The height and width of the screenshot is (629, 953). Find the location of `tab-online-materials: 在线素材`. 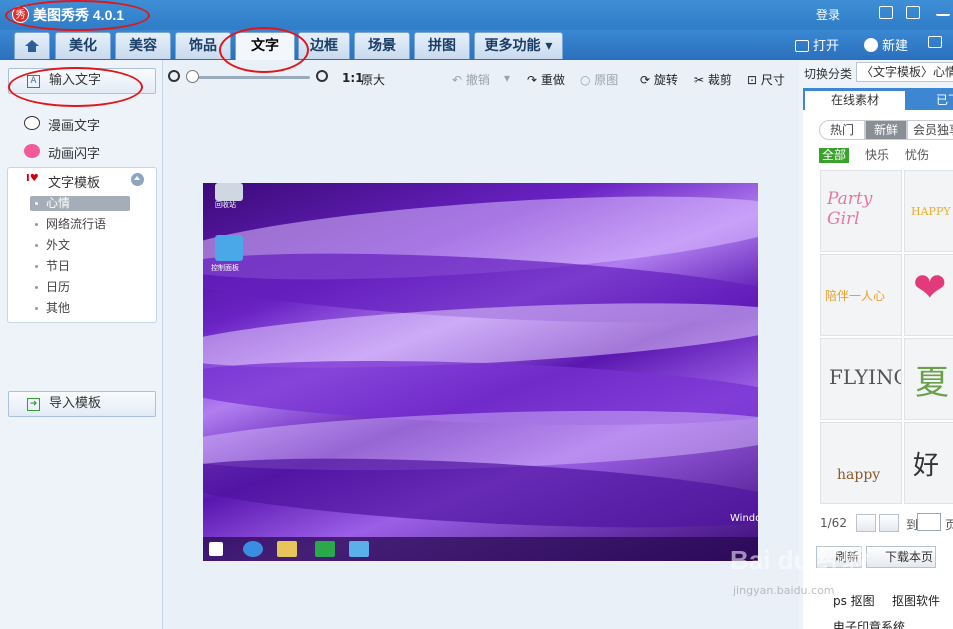

tab-online-materials: 在线素材 is located at coordinates (855, 100).